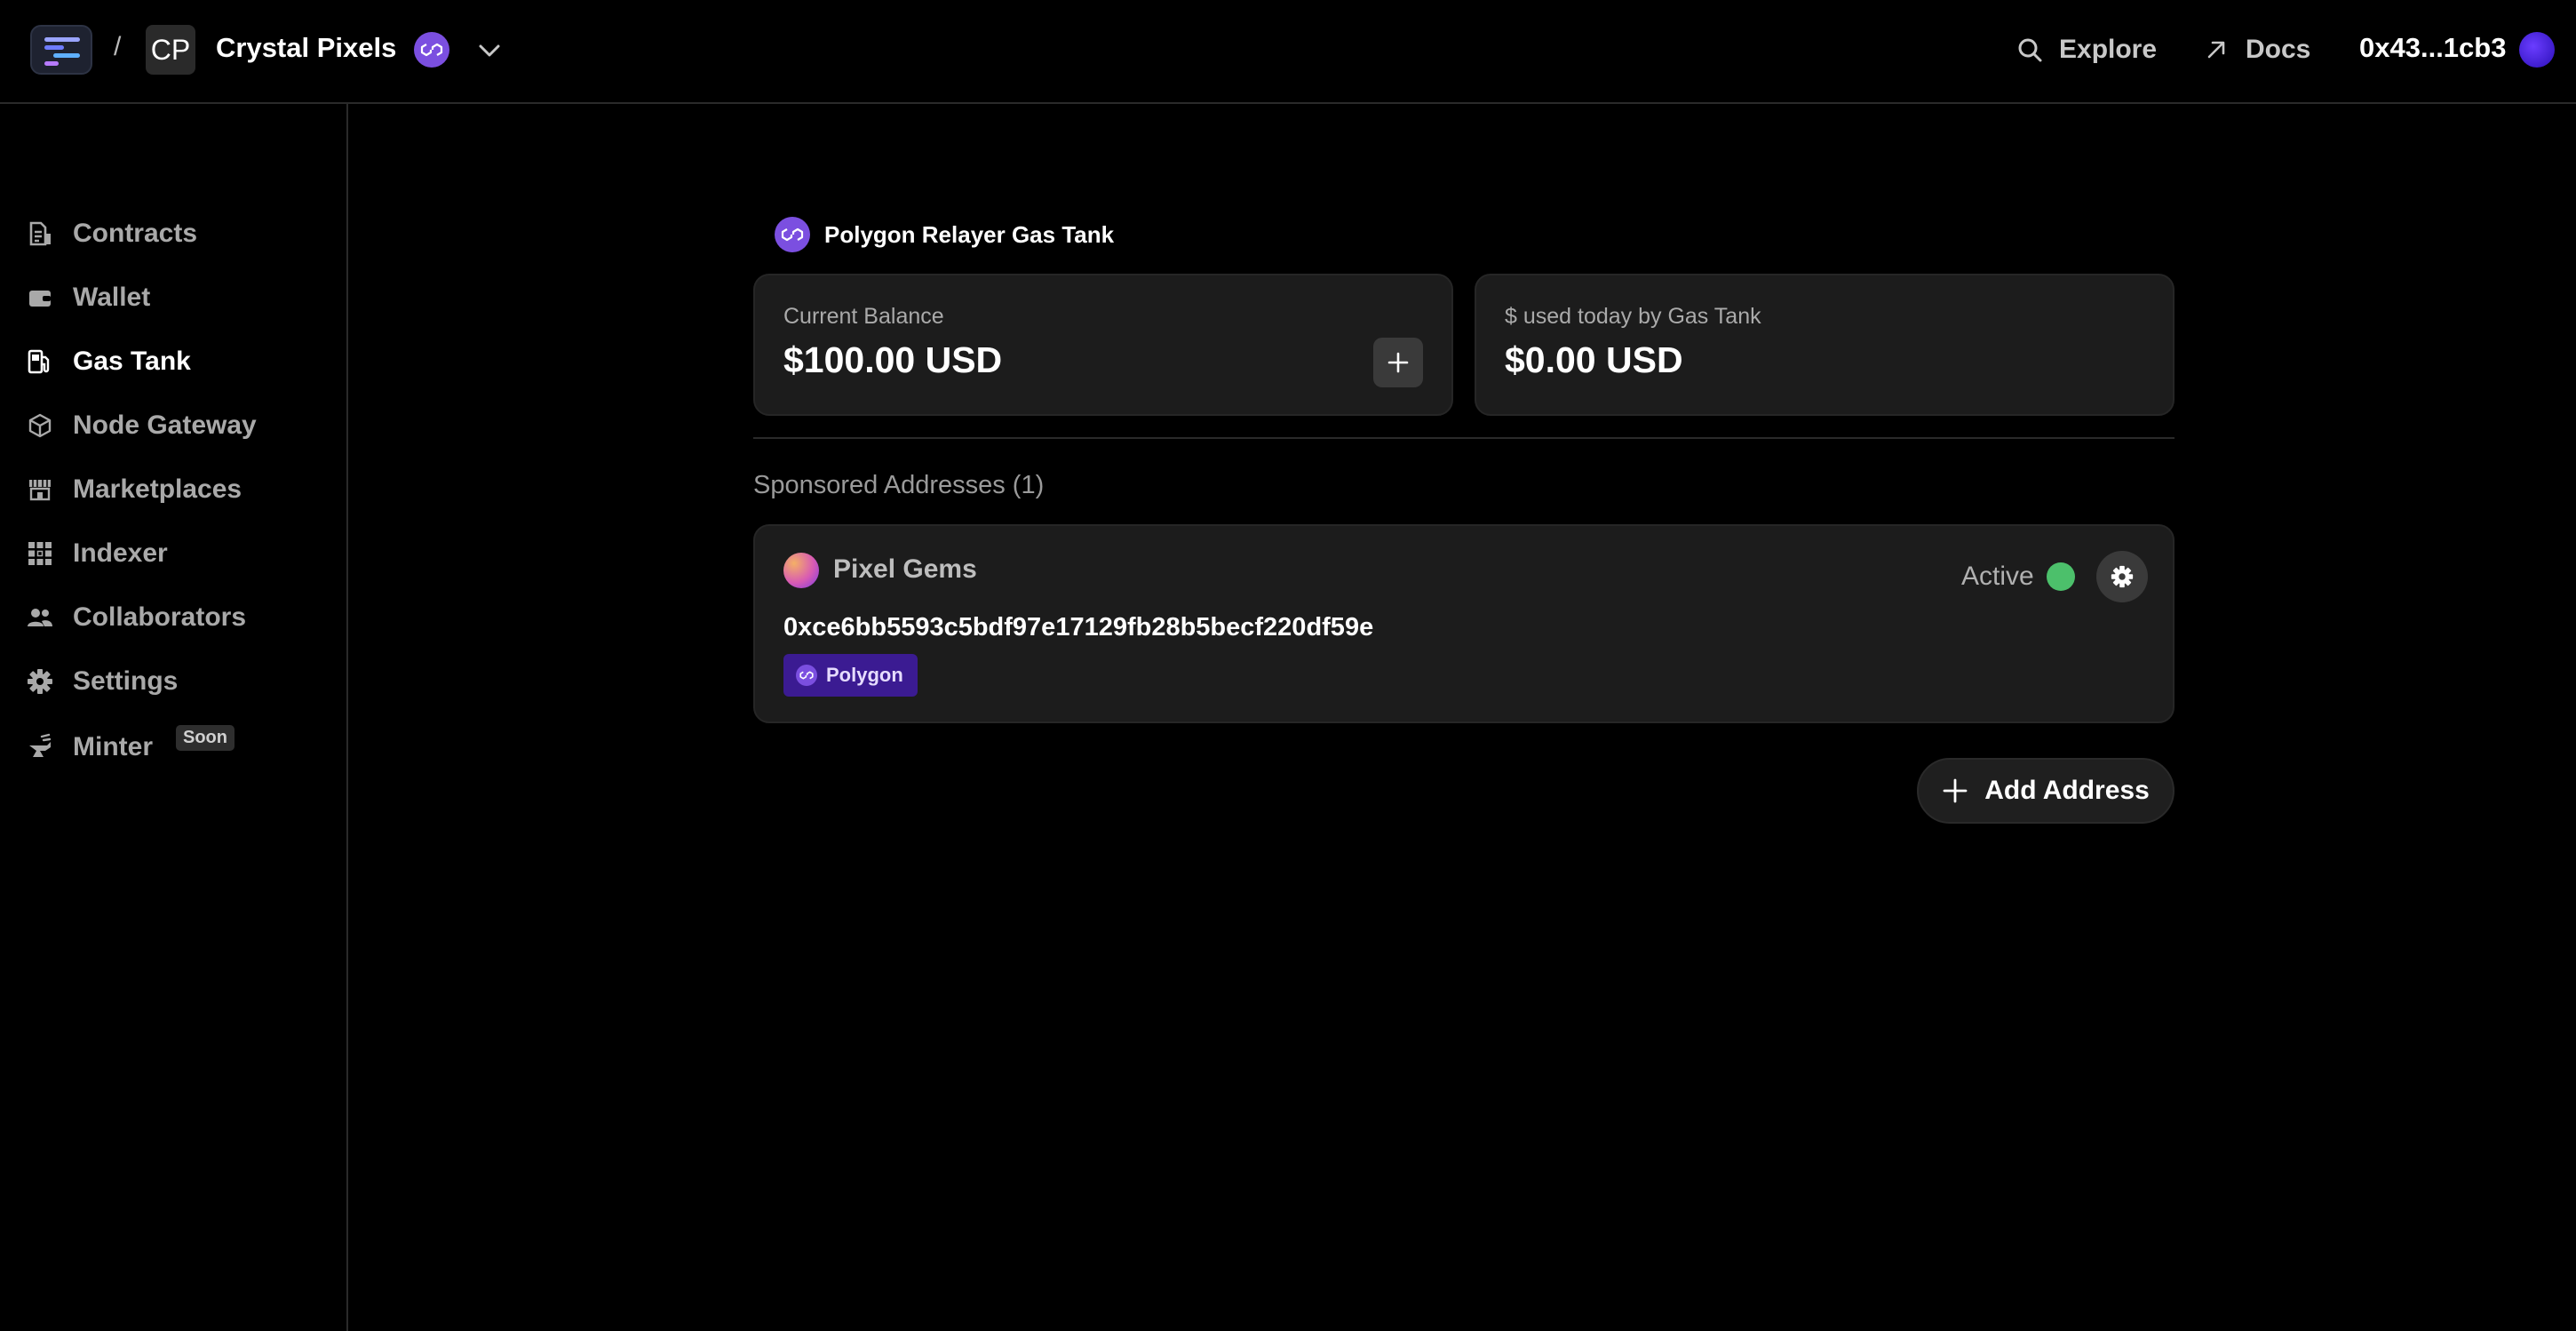 The image size is (2576, 1331). I want to click on current-balance-value: $100.00 USD, so click(893, 359).